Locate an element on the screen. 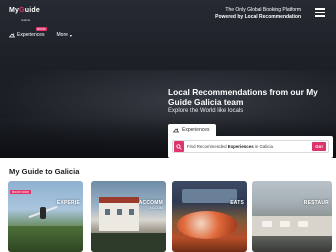 The image size is (336, 252). search-icon is located at coordinates (179, 146).